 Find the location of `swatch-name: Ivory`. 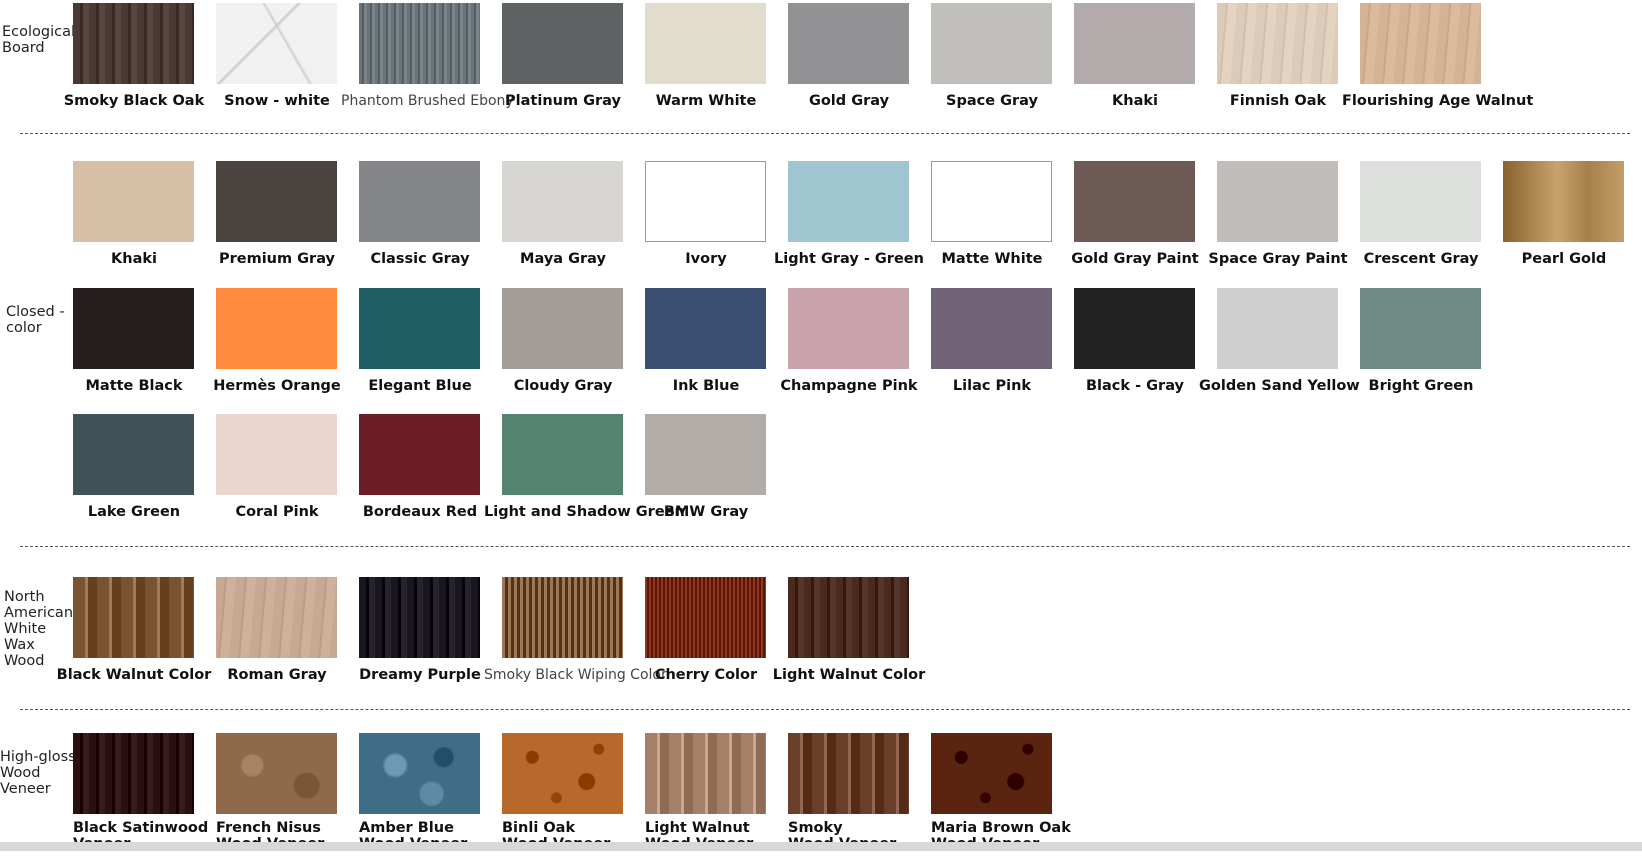

swatch-name: Ivory is located at coordinates (706, 259).